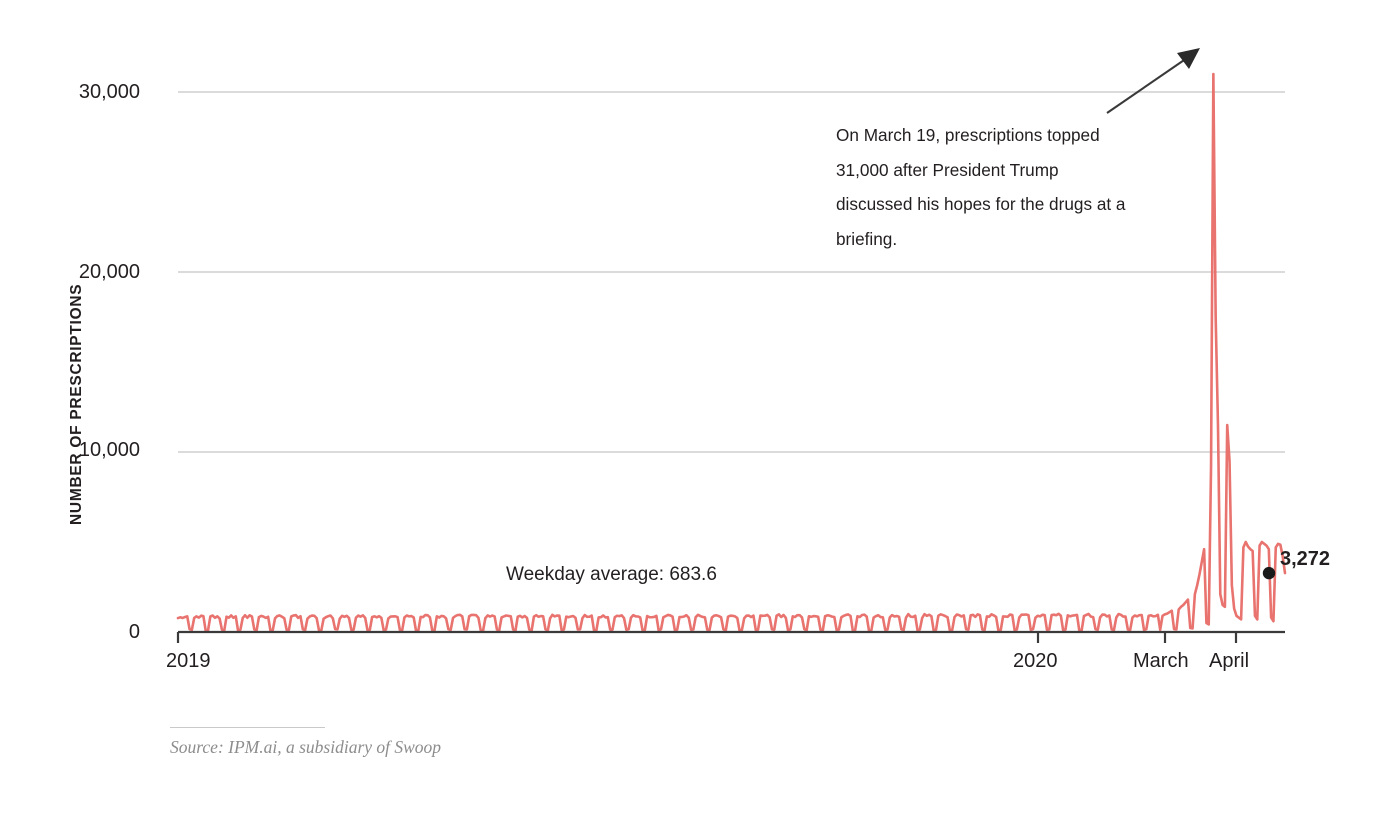 The height and width of the screenshot is (815, 1377). Describe the element at coordinates (109, 92) in the screenshot. I see `y-tick-label-30000: 30,000` at that location.